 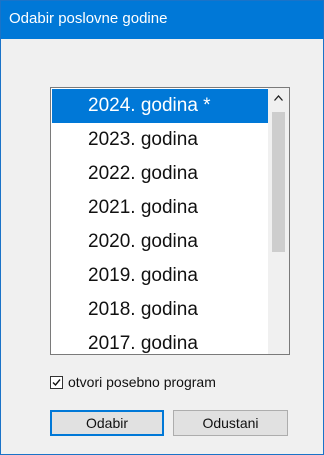 I want to click on list-item: 2022. godina, so click(x=160, y=174).